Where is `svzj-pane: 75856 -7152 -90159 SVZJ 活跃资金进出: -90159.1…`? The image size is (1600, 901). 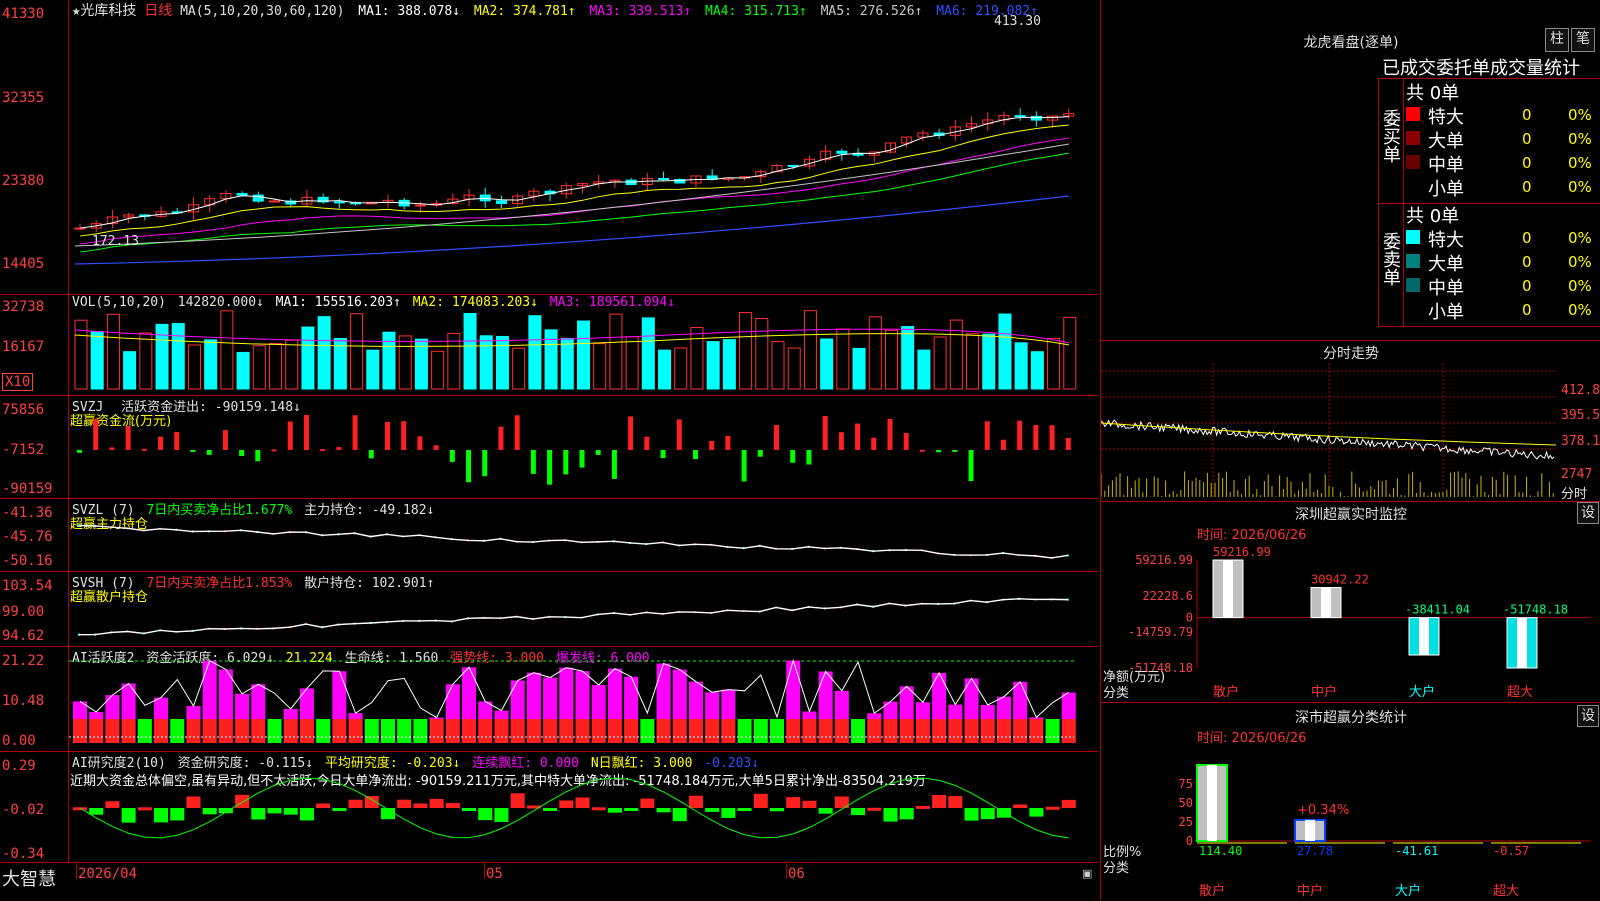
svzj-pane: 75856 -7152 -90159 SVZJ 活跃资金进出: -90159.1… is located at coordinates (549, 447).